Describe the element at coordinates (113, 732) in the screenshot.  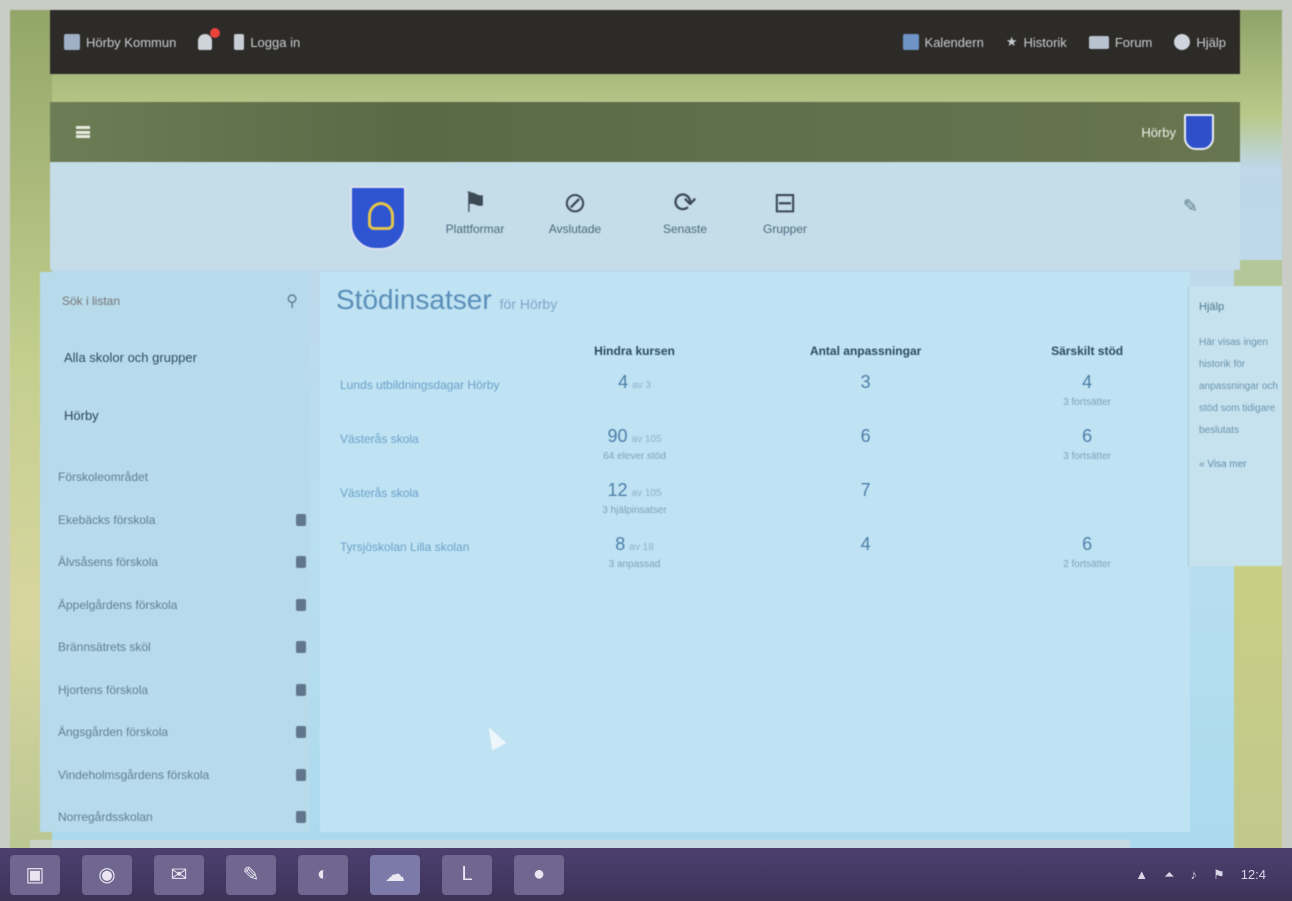
I see `list-item-label: Ängsgården förskola` at that location.